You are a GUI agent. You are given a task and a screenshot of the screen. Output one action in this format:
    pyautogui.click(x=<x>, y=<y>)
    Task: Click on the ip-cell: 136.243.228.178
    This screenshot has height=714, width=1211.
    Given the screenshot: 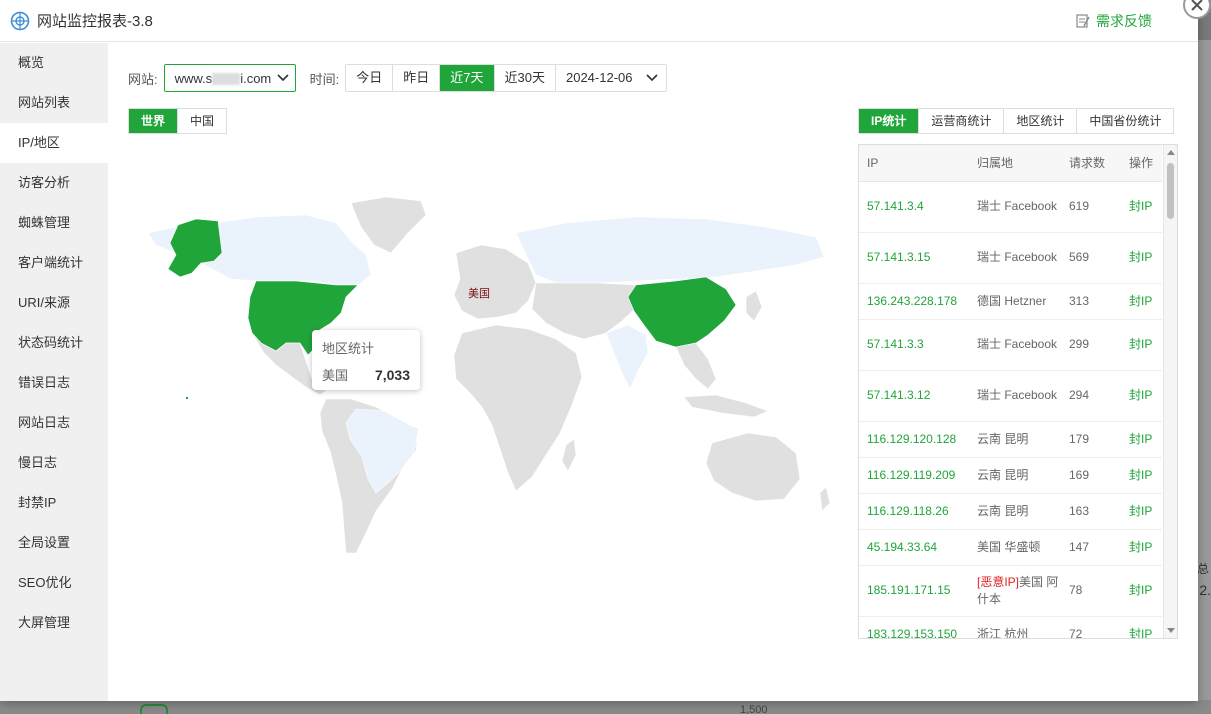 What is the action you would take?
    pyautogui.click(x=914, y=301)
    